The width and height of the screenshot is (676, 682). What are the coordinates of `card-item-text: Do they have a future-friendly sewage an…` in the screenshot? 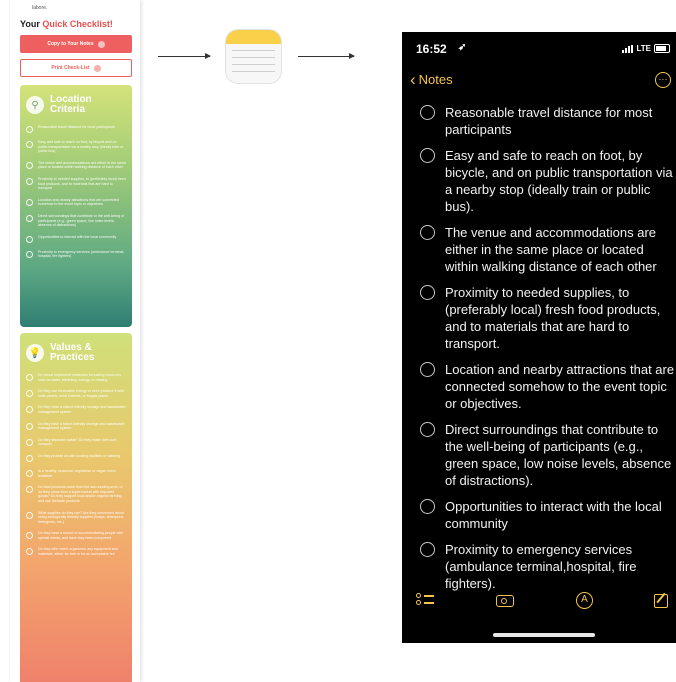 It's located at (81, 426).